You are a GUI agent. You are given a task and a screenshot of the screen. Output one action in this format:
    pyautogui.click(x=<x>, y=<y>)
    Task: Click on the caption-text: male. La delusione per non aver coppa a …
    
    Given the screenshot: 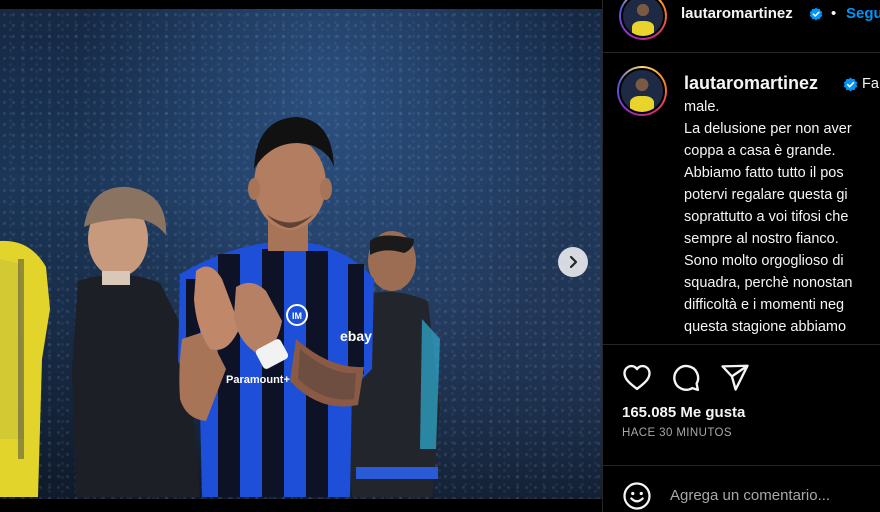 What is the action you would take?
    pyautogui.click(x=782, y=219)
    